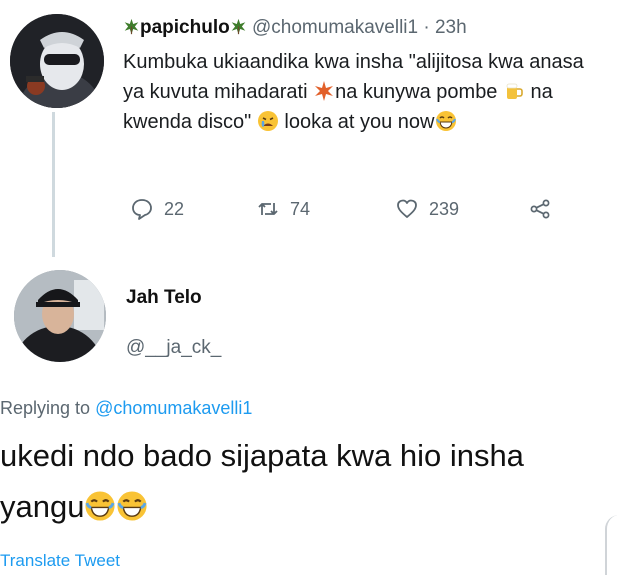 The image size is (617, 575). What do you see at coordinates (173, 408) in the screenshot?
I see `mention-link: @chomumakavelli1` at bounding box center [173, 408].